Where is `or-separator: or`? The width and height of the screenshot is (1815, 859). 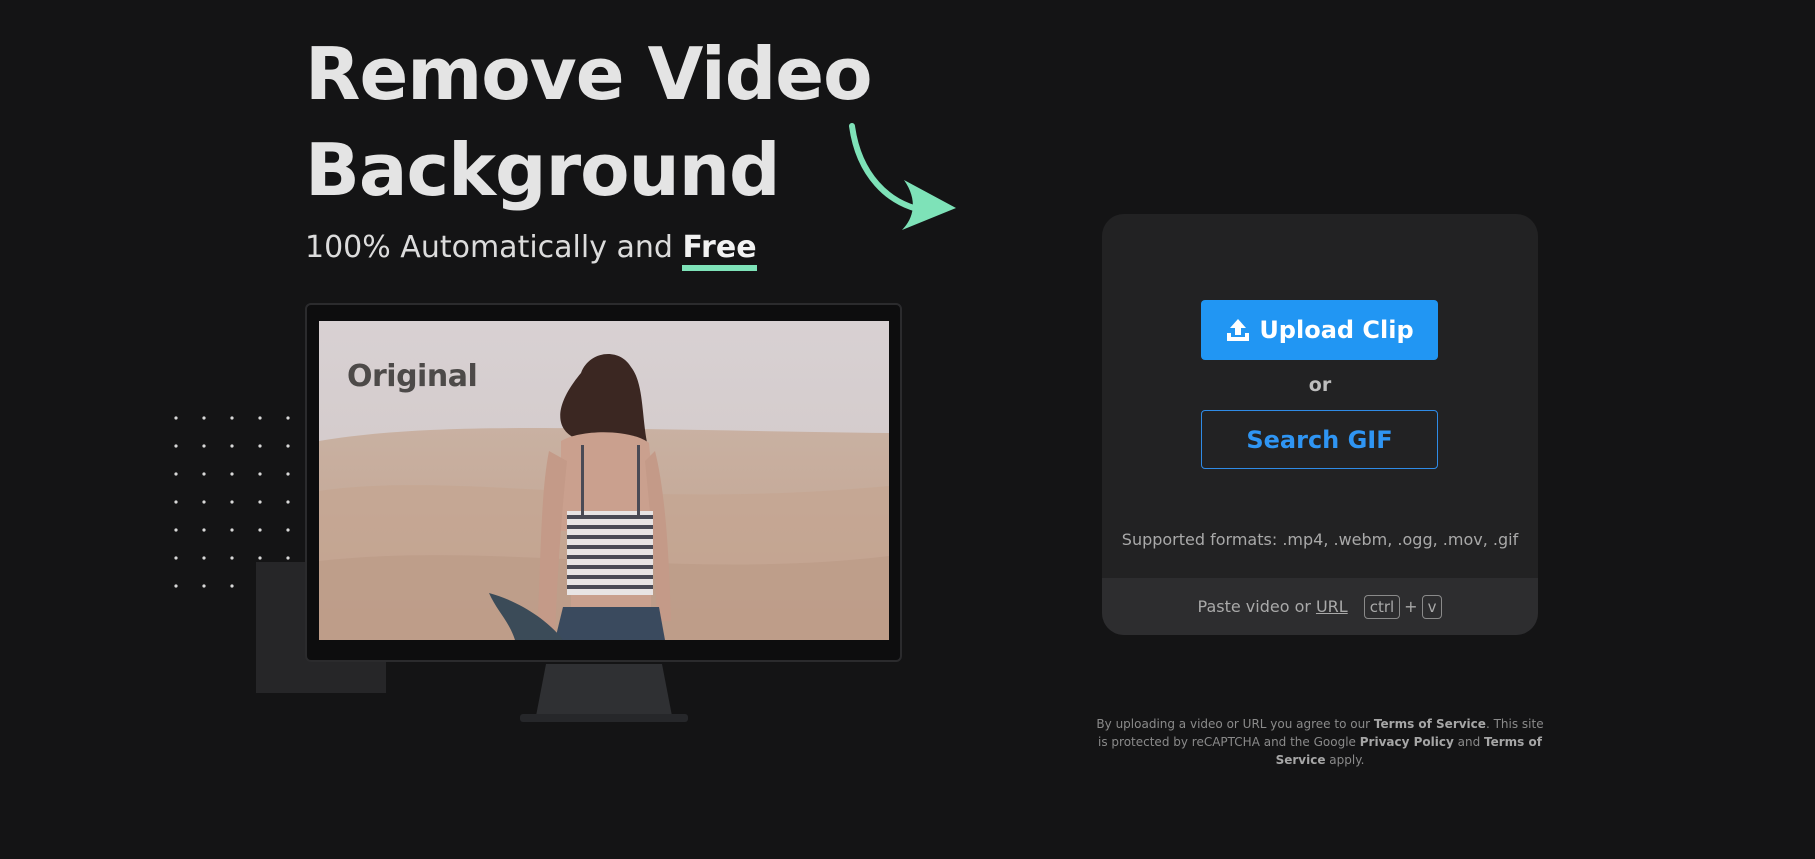 or-separator: or is located at coordinates (1320, 385).